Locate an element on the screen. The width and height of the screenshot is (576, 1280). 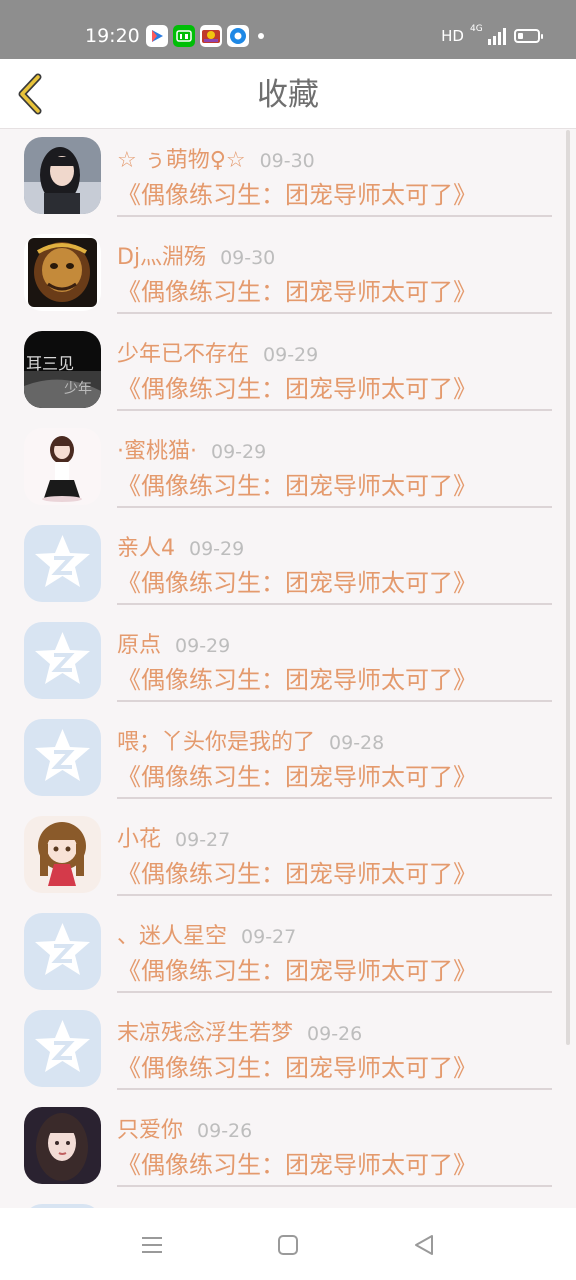
user-name: 只爱你 is located at coordinates (150, 1130).